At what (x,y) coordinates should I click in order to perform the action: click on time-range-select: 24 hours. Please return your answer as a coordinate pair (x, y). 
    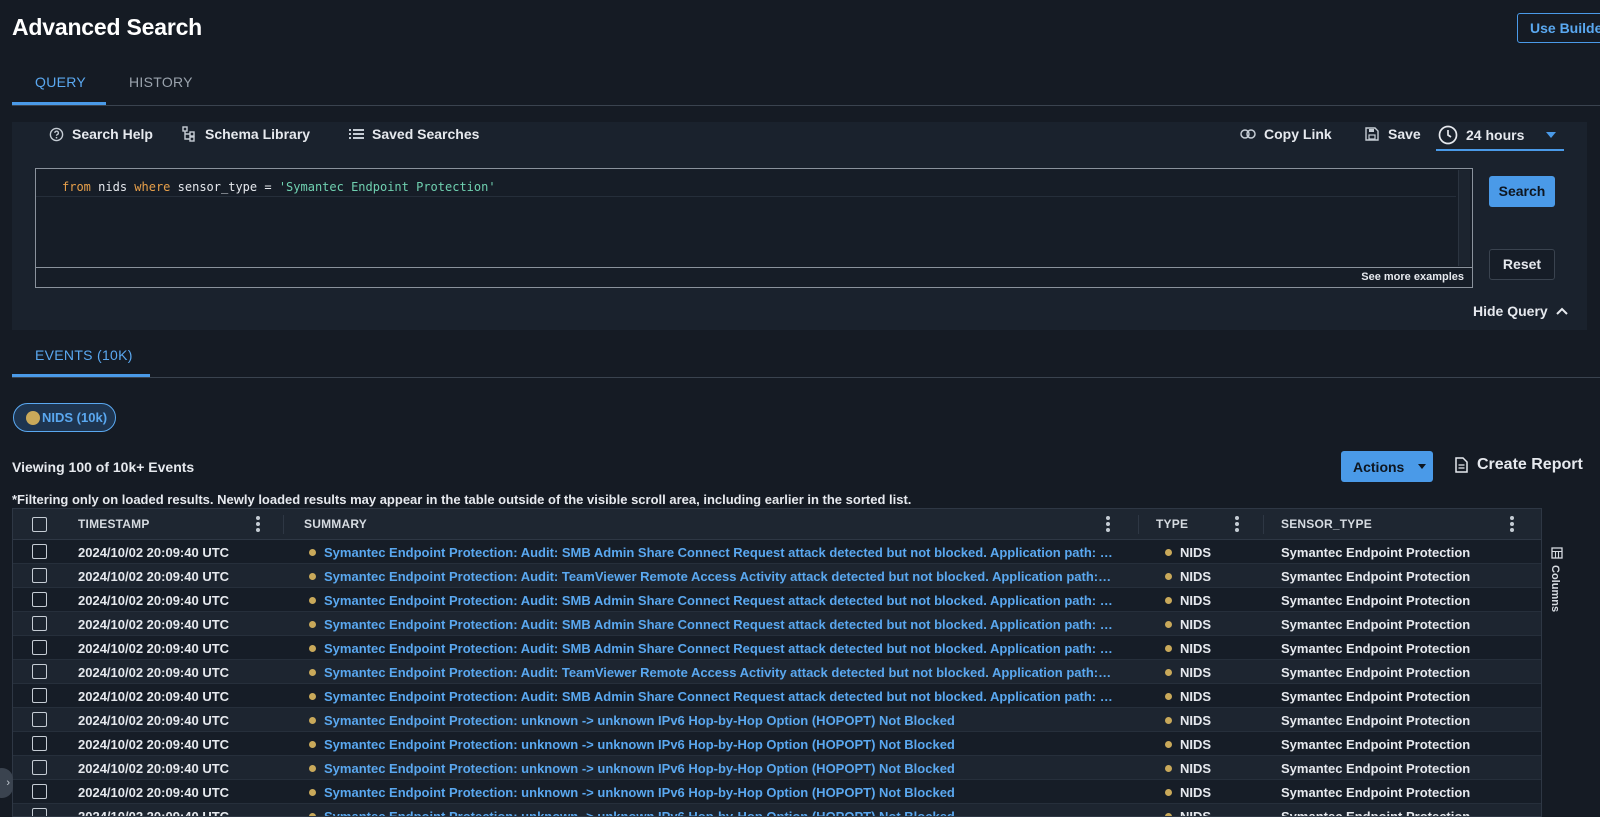
    Looking at the image, I should click on (1500, 136).